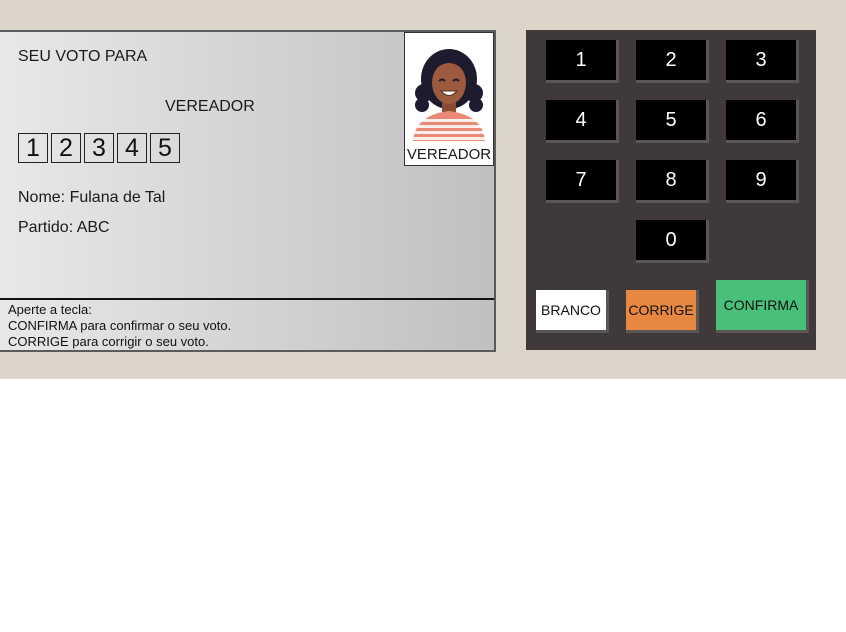 The height and width of the screenshot is (632, 846). I want to click on candidate-party: Partido: ABC, so click(64, 227).